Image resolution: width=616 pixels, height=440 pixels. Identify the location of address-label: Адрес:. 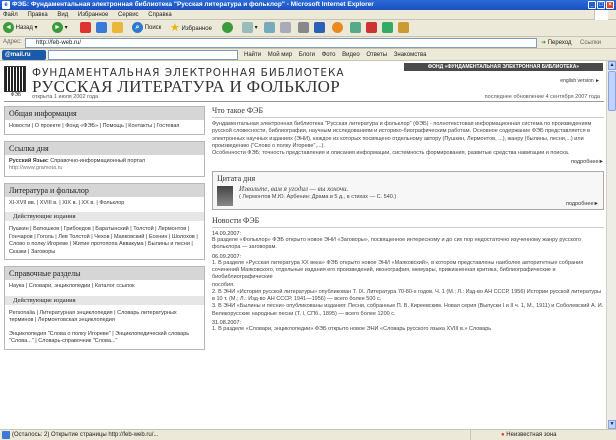
(12, 42).